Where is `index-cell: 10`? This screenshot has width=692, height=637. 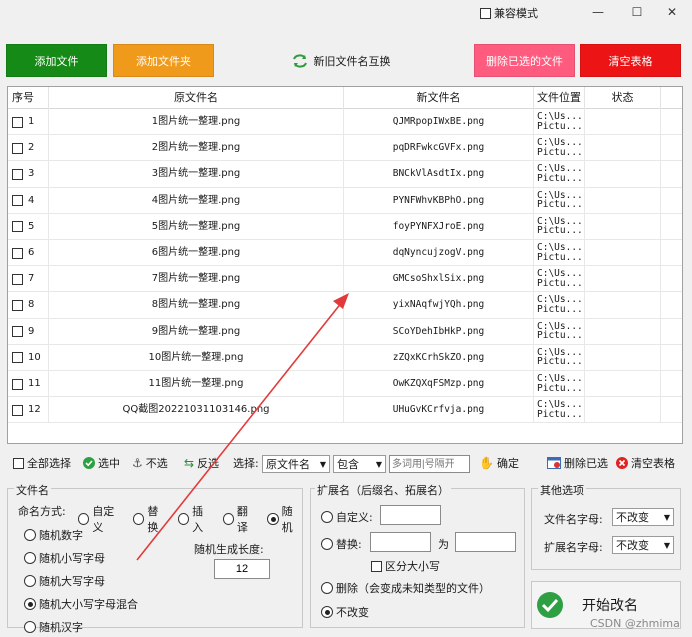 index-cell: 10 is located at coordinates (28, 357).